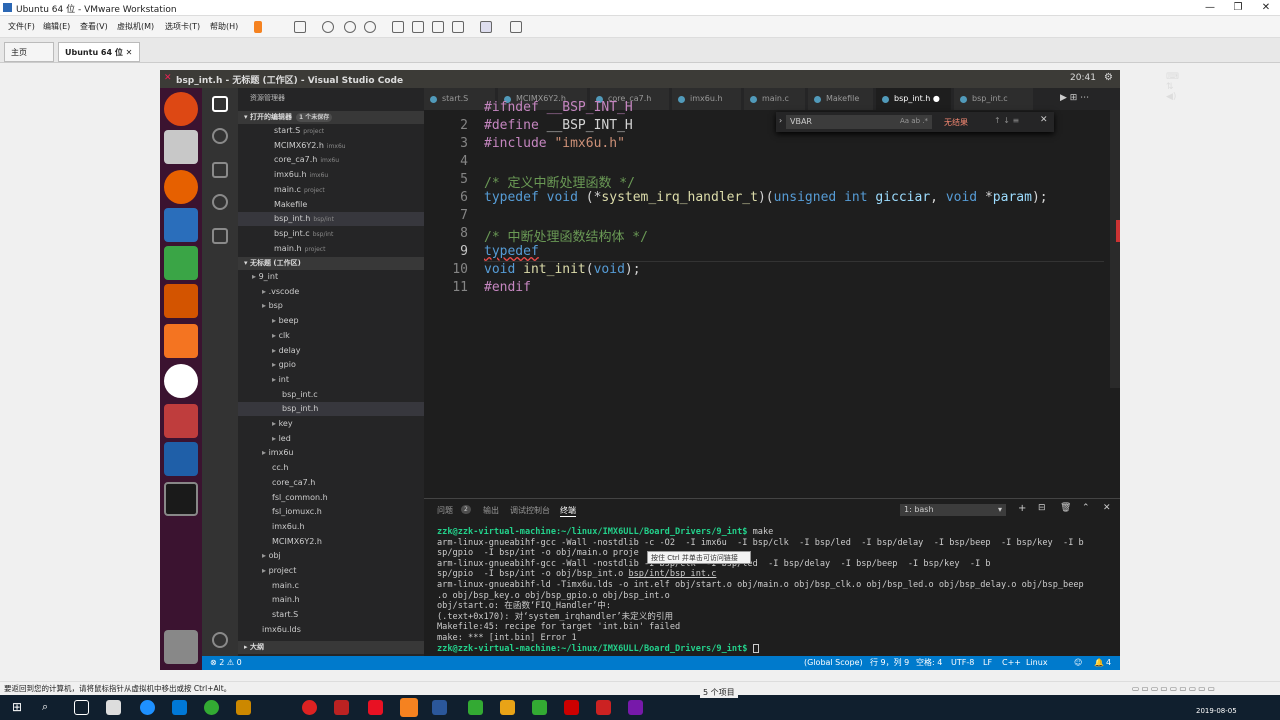  I want to click on edge-icon, so click(147, 707).